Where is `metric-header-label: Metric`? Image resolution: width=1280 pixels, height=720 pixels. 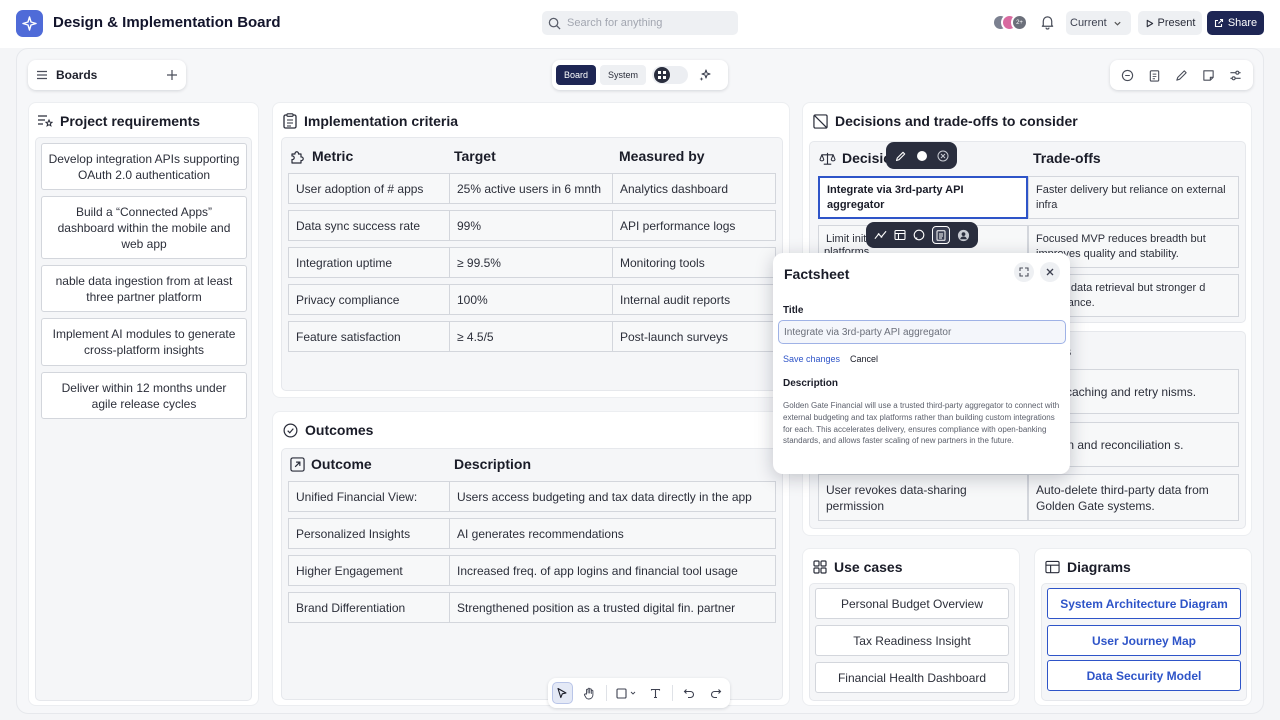
metric-header-label: Metric is located at coordinates (333, 156).